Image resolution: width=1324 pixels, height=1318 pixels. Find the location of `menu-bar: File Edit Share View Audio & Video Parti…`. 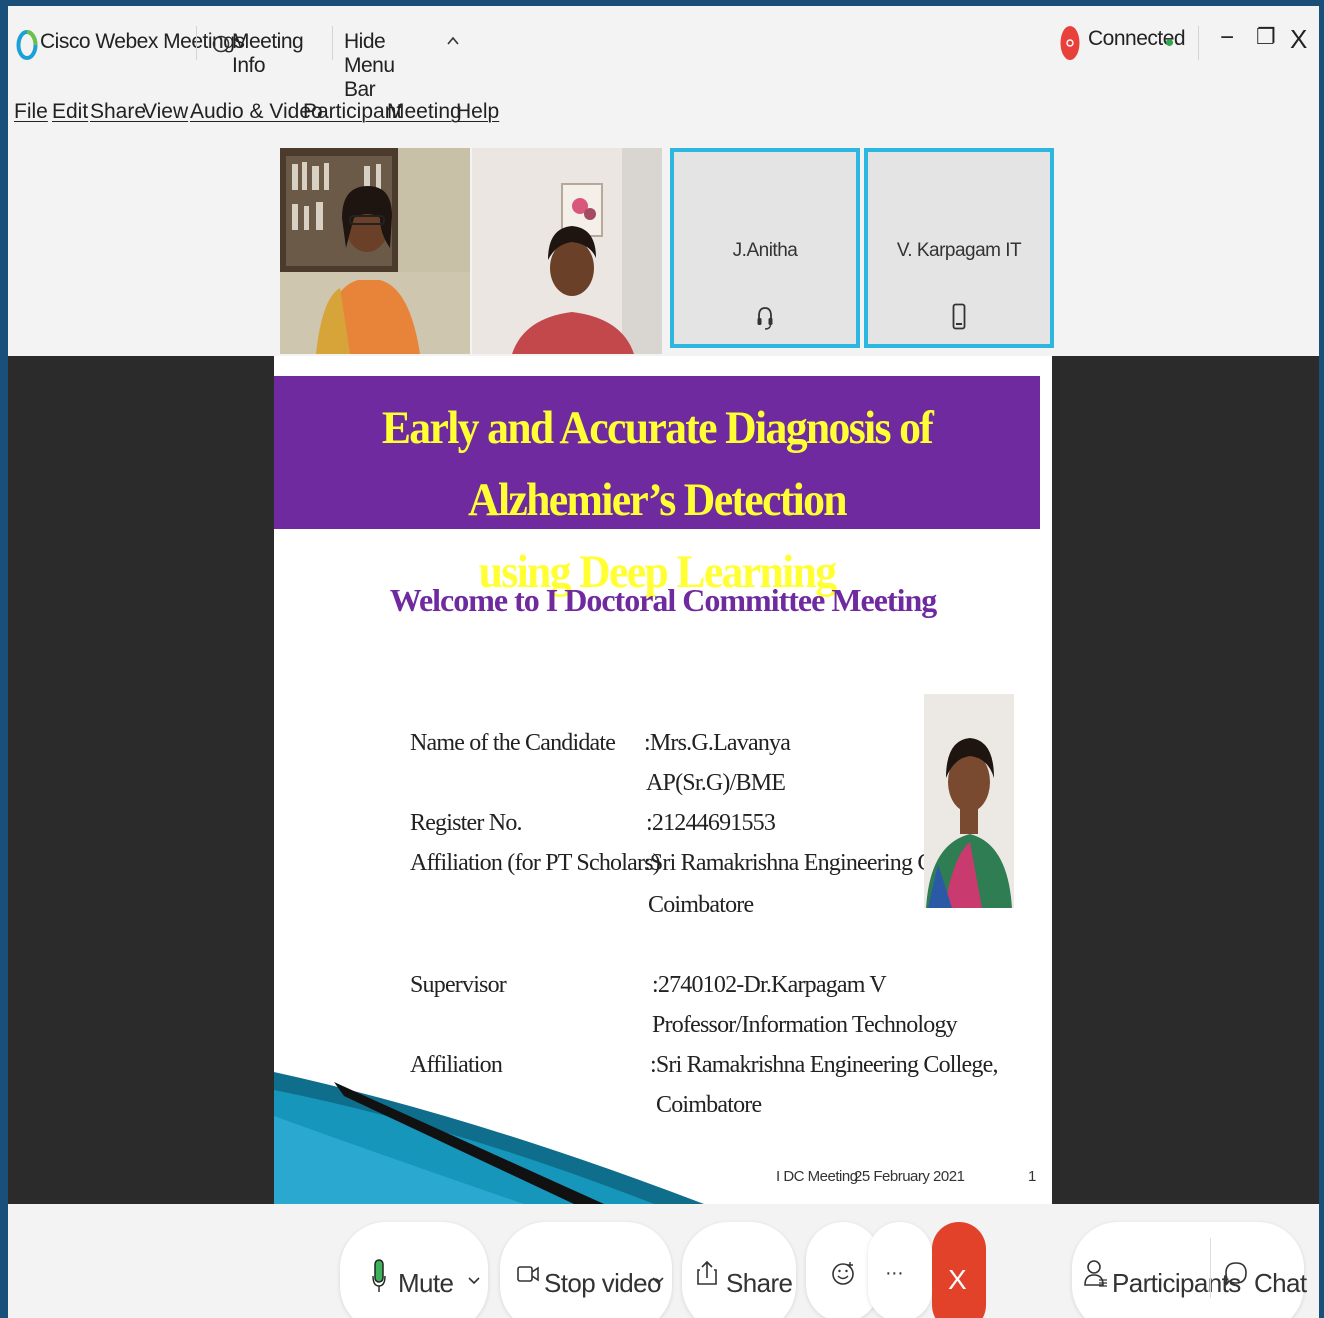

menu-bar: File Edit Share View Audio & Video Parti… is located at coordinates (663, 112).